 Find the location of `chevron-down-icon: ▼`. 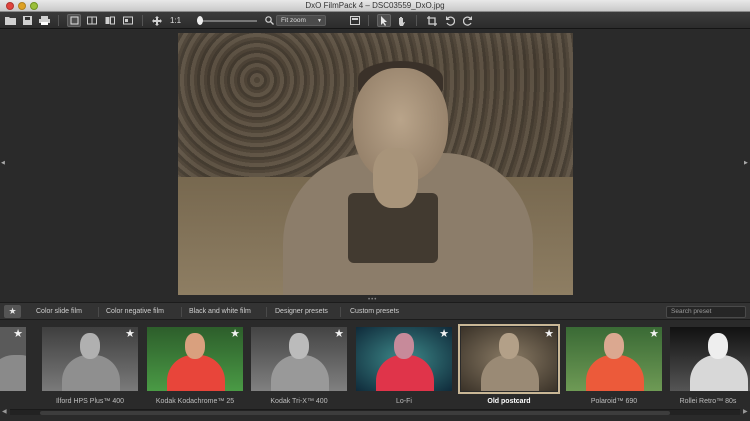

chevron-down-icon: ▼ is located at coordinates (319, 21).